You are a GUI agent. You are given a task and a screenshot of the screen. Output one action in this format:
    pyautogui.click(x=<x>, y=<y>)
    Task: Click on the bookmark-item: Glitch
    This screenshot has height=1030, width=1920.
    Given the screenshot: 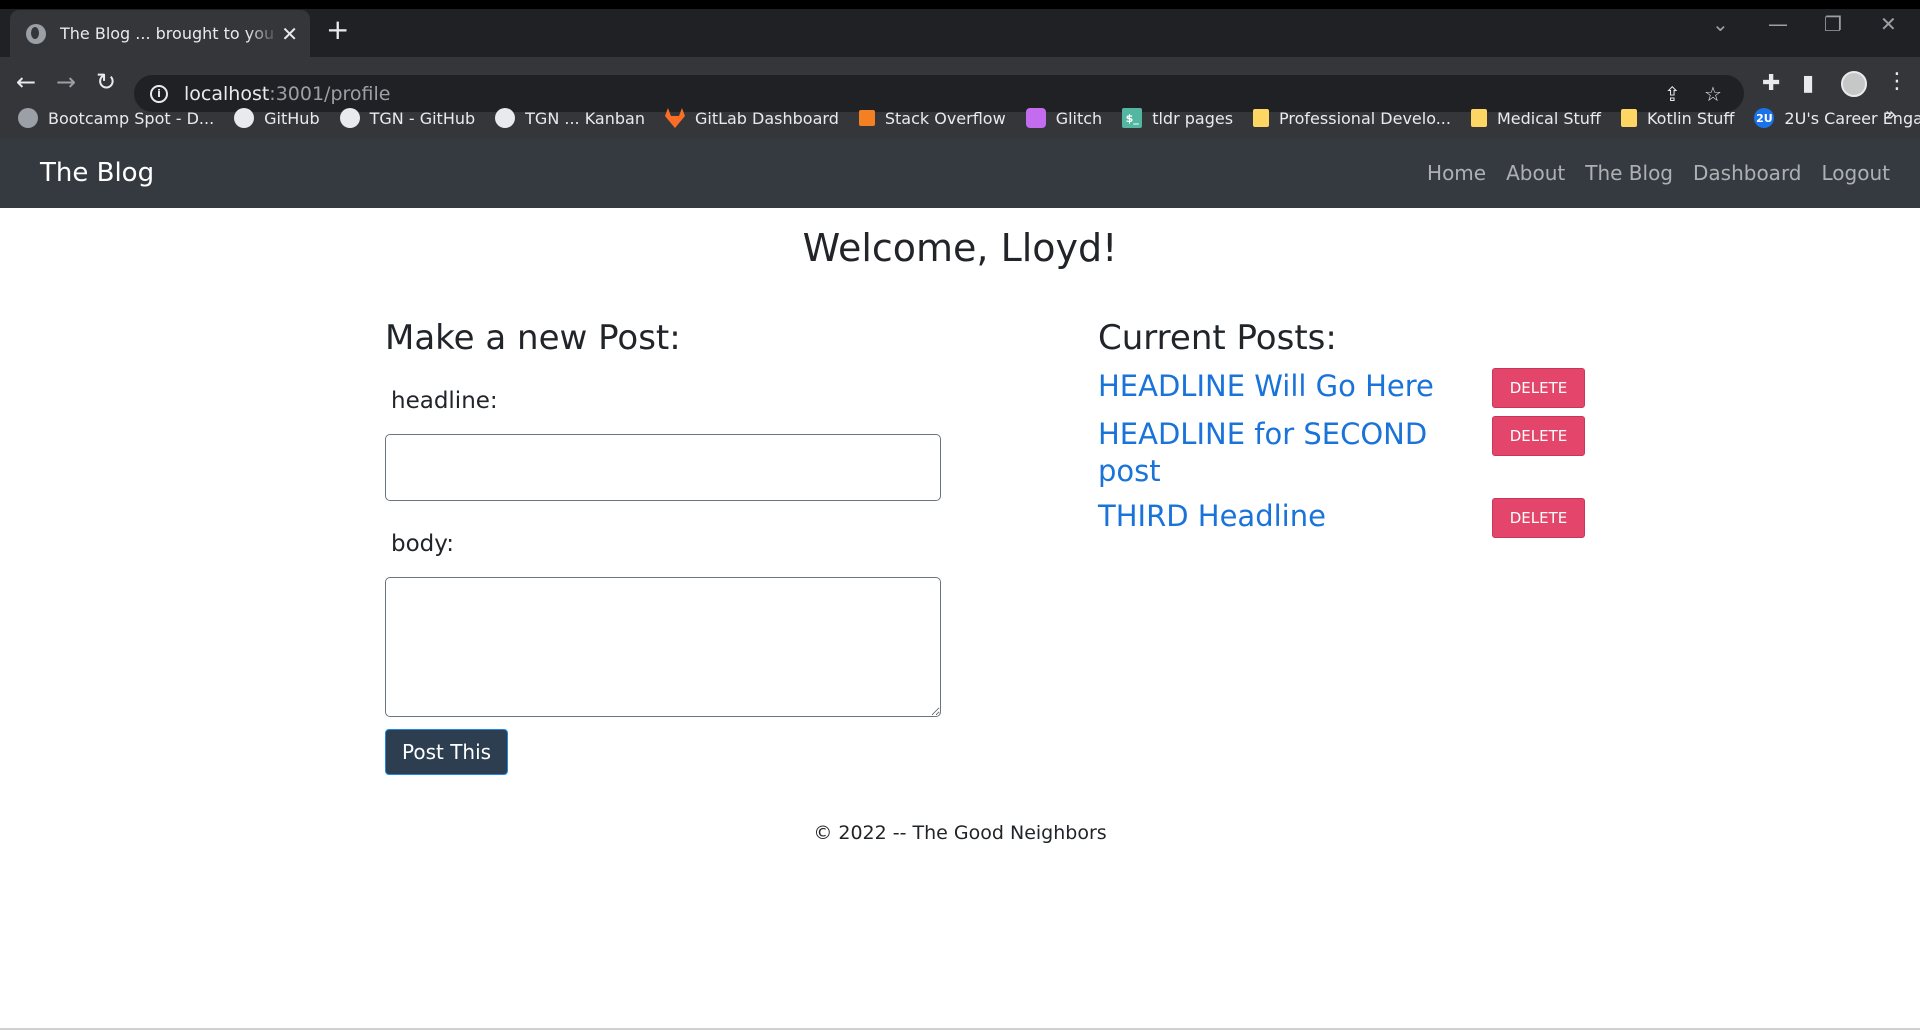 What is the action you would take?
    pyautogui.click(x=1064, y=118)
    